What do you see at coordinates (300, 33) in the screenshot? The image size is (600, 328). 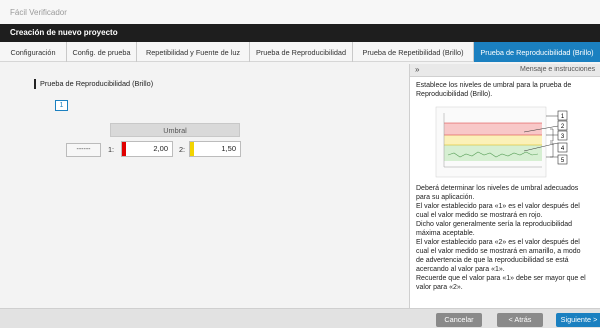 I see `dialog-header: Creación de nuevo proyecto` at bounding box center [300, 33].